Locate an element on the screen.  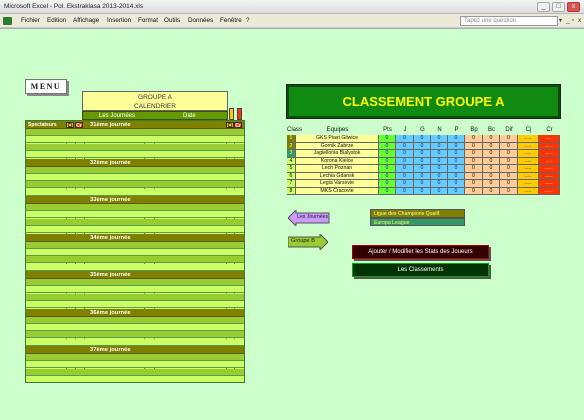
minimize-button: _ is located at coordinates (543, 7).